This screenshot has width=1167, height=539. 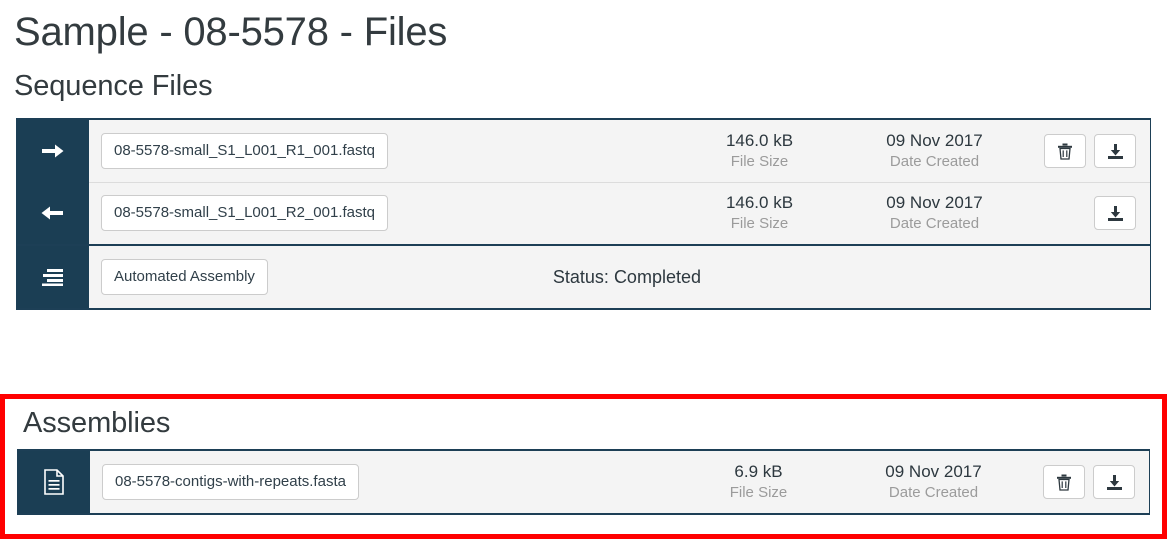 What do you see at coordinates (53, 277) in the screenshot?
I see `align-bars-icon` at bounding box center [53, 277].